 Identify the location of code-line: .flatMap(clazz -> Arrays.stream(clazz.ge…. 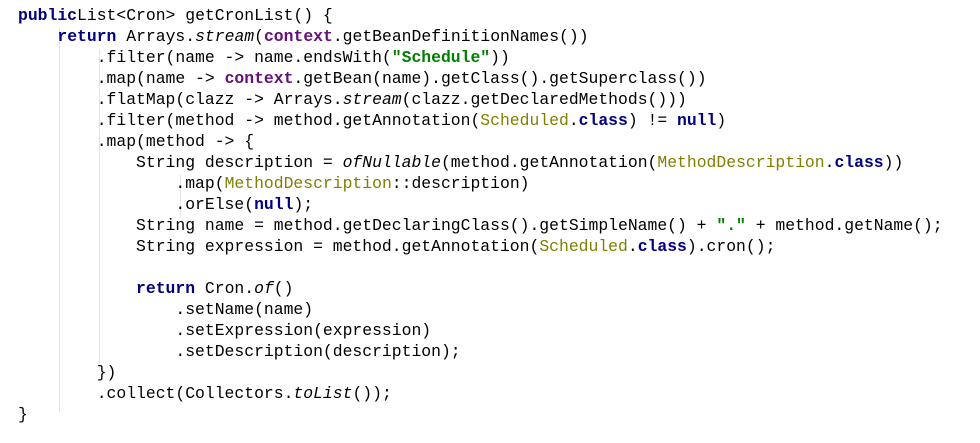
(480, 99).